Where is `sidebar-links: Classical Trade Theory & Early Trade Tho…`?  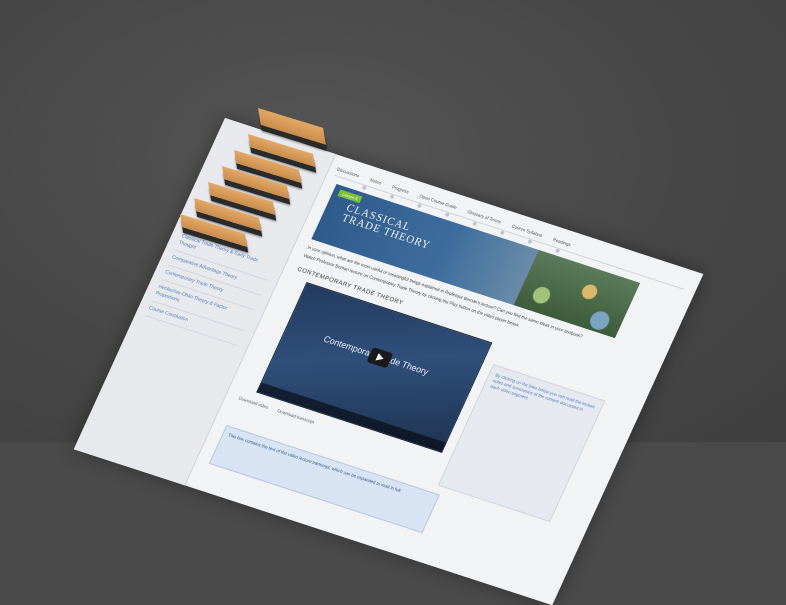
sidebar-links: Classical Trade Theory & Early Trade Tho… is located at coordinates (211, 288).